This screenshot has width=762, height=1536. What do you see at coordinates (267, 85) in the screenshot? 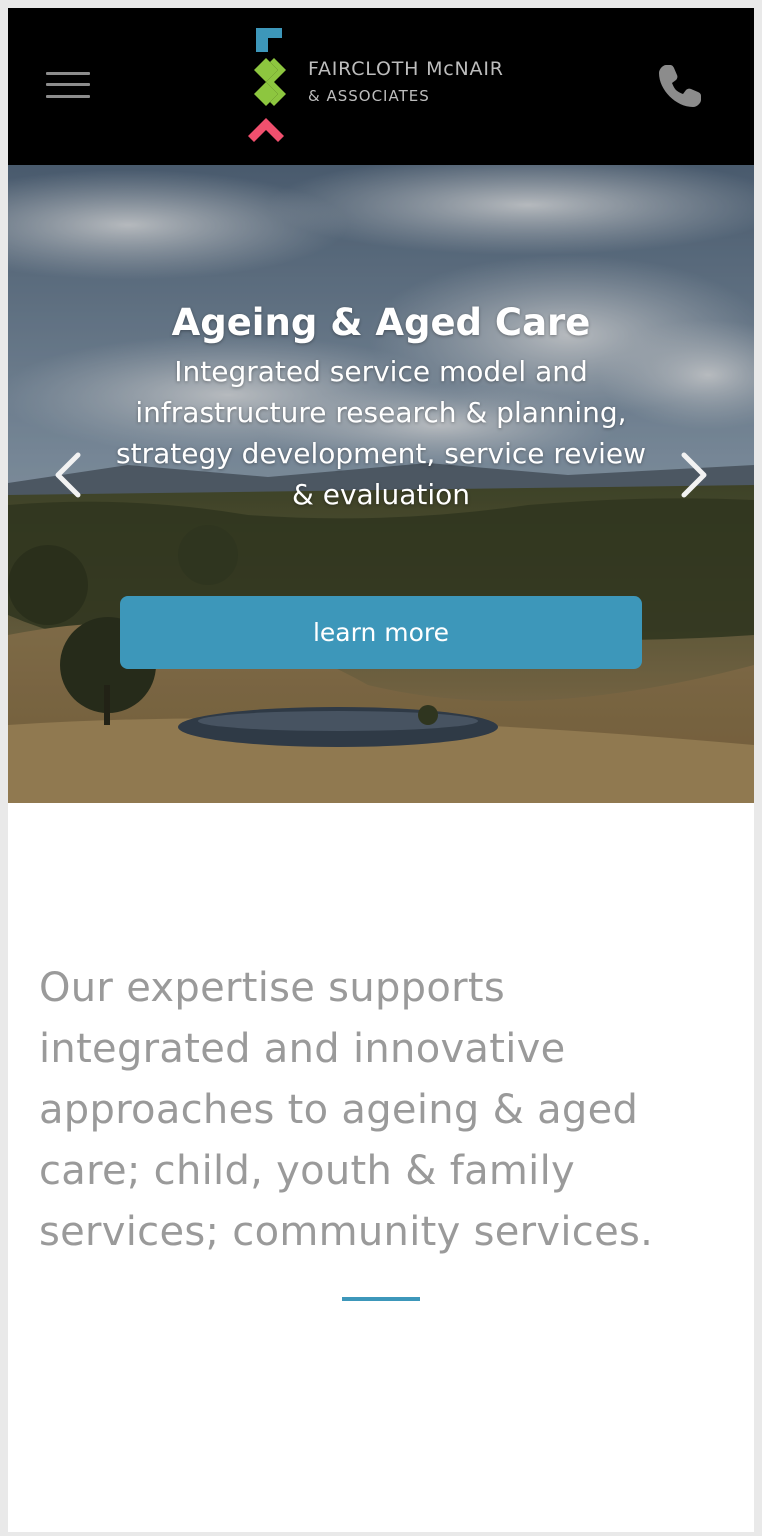
I see `logo-mark` at bounding box center [267, 85].